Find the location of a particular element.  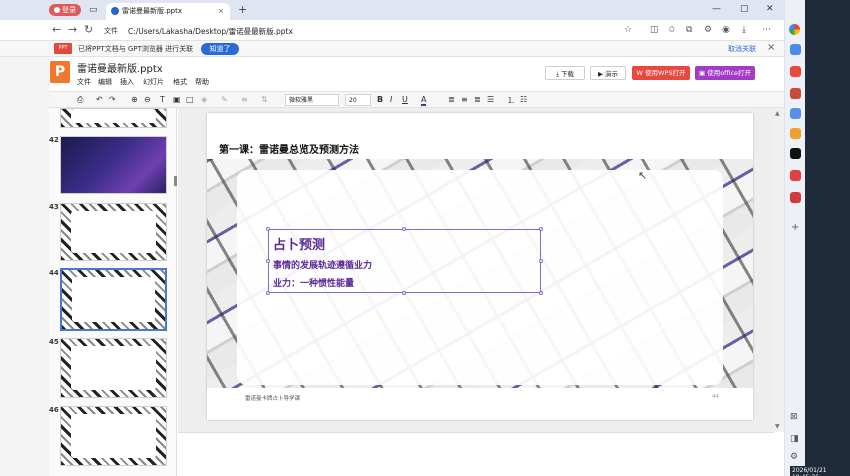

sidebar-layout-icon: ⊠ is located at coordinates (794, 417).